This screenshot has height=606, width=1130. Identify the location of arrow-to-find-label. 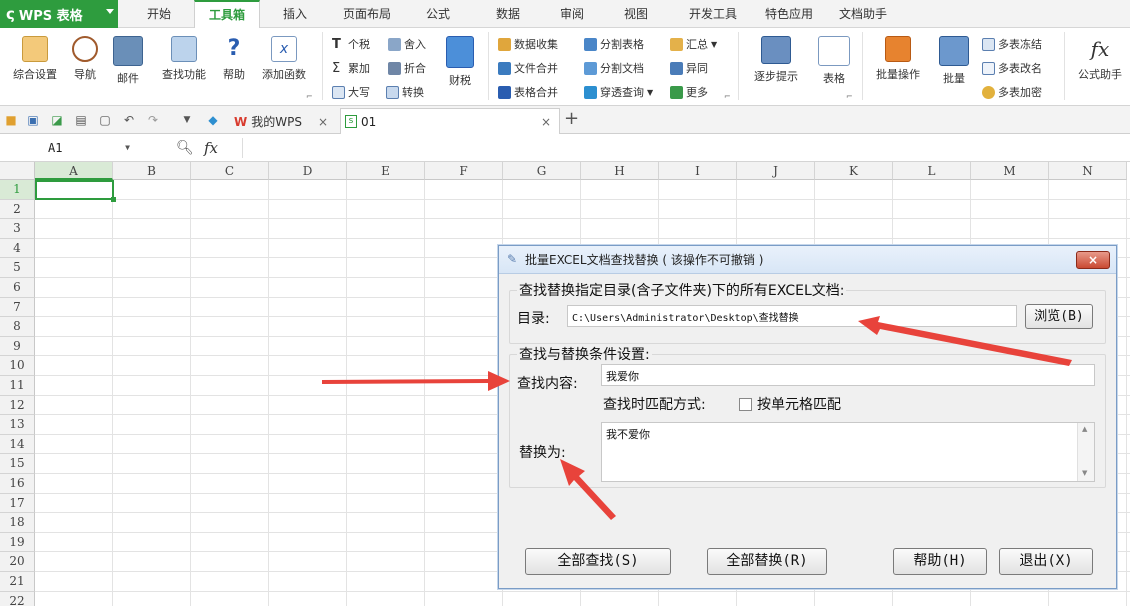
(416, 381).